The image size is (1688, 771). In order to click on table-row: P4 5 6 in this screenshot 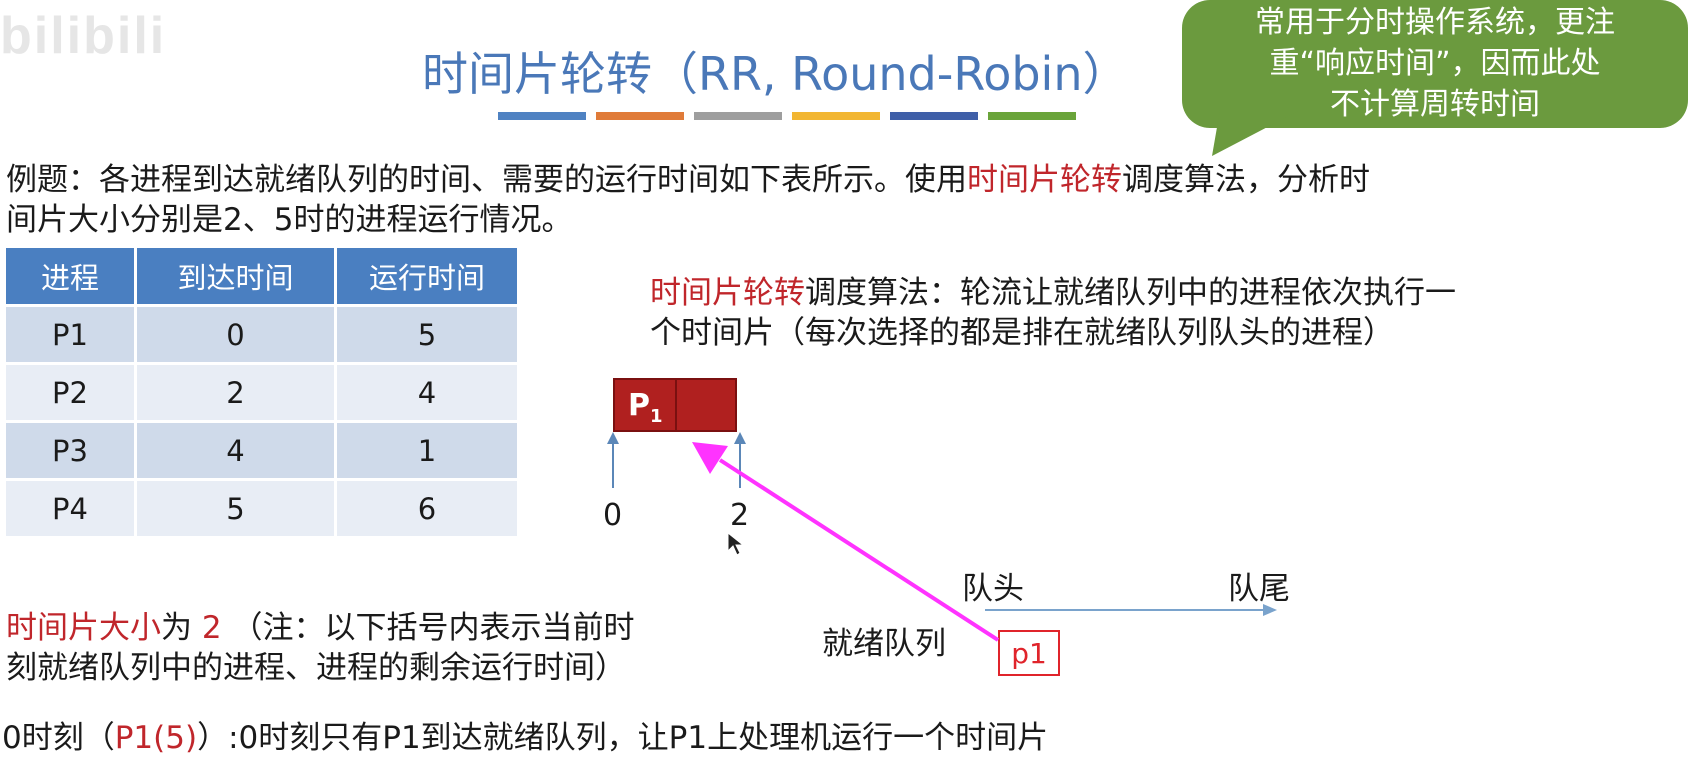, I will do `click(263, 507)`.